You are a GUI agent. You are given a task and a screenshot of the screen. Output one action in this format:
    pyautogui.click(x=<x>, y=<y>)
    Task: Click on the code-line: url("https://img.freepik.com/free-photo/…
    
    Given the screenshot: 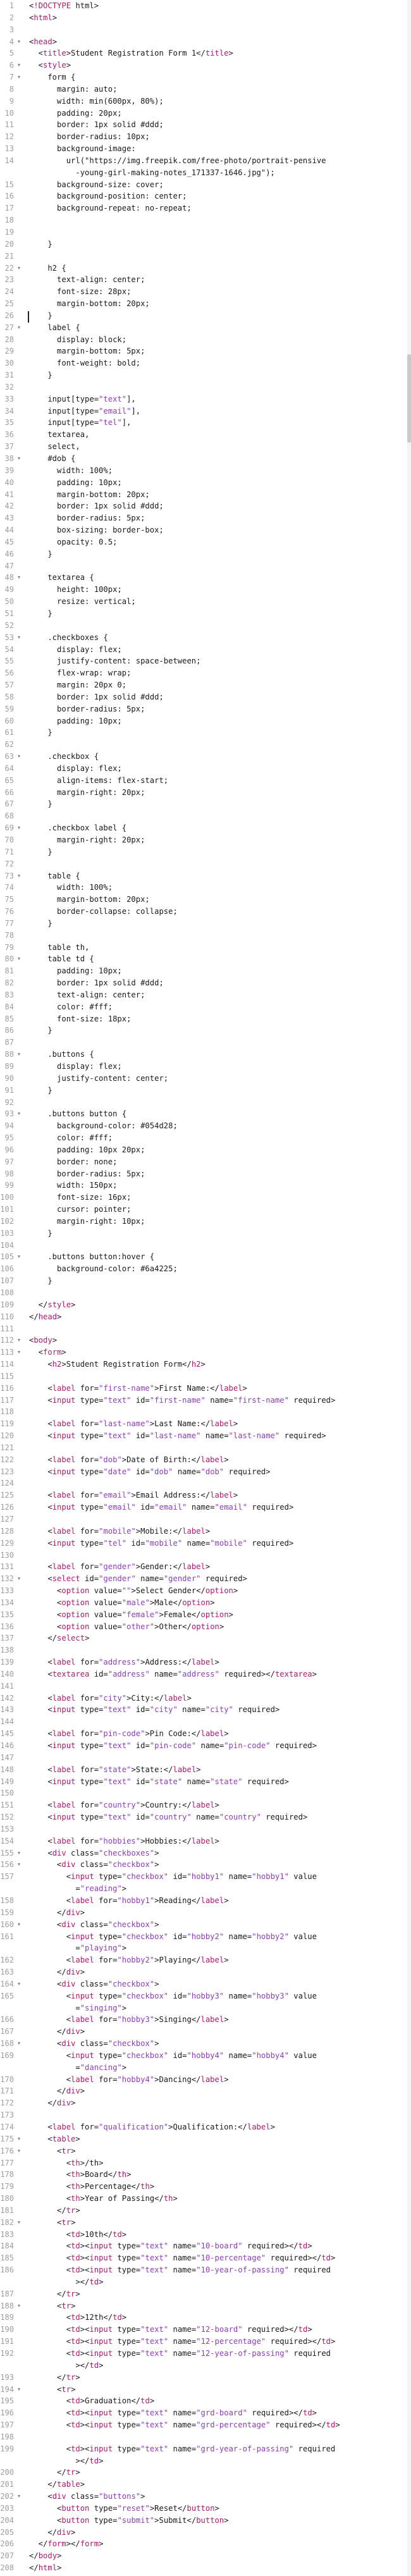 What is the action you would take?
    pyautogui.click(x=219, y=160)
    